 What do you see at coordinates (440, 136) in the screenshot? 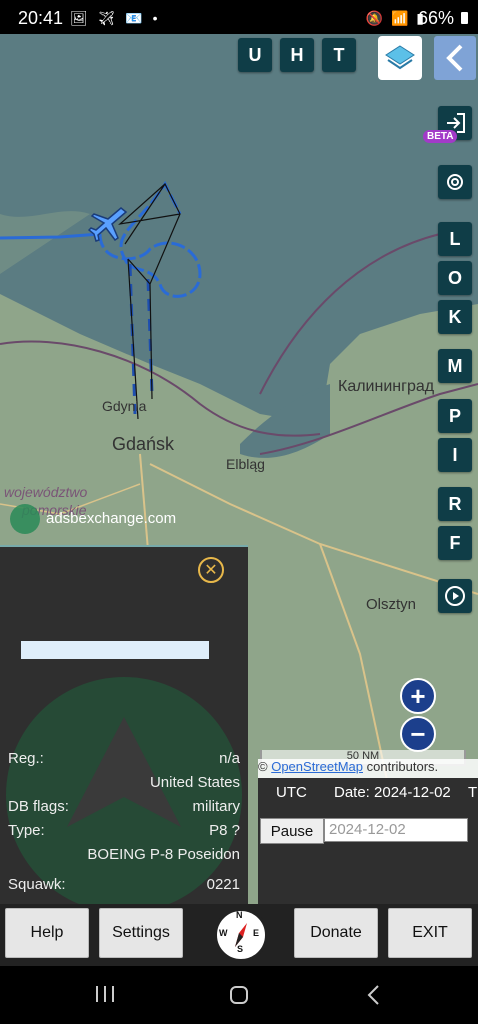
I see `beta-badge: BETA` at bounding box center [440, 136].